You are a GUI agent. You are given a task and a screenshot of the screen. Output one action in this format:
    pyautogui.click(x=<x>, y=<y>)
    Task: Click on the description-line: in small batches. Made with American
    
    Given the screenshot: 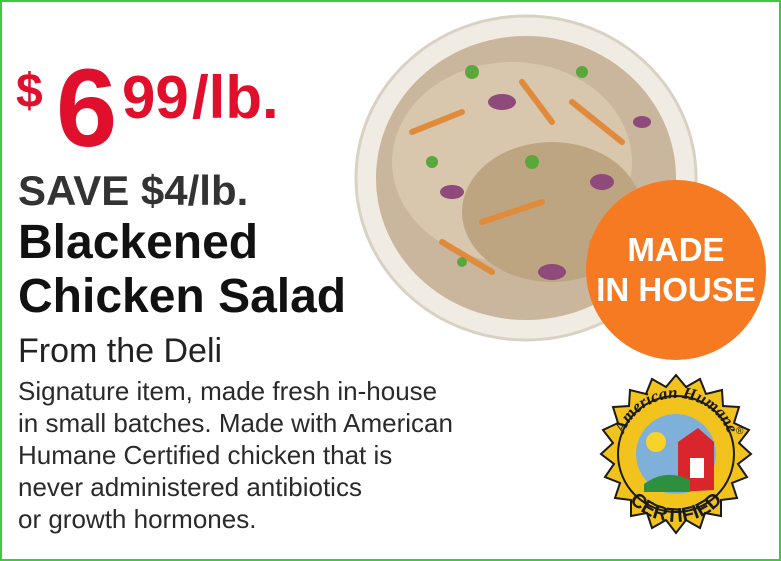 What is the action you would take?
    pyautogui.click(x=235, y=423)
    